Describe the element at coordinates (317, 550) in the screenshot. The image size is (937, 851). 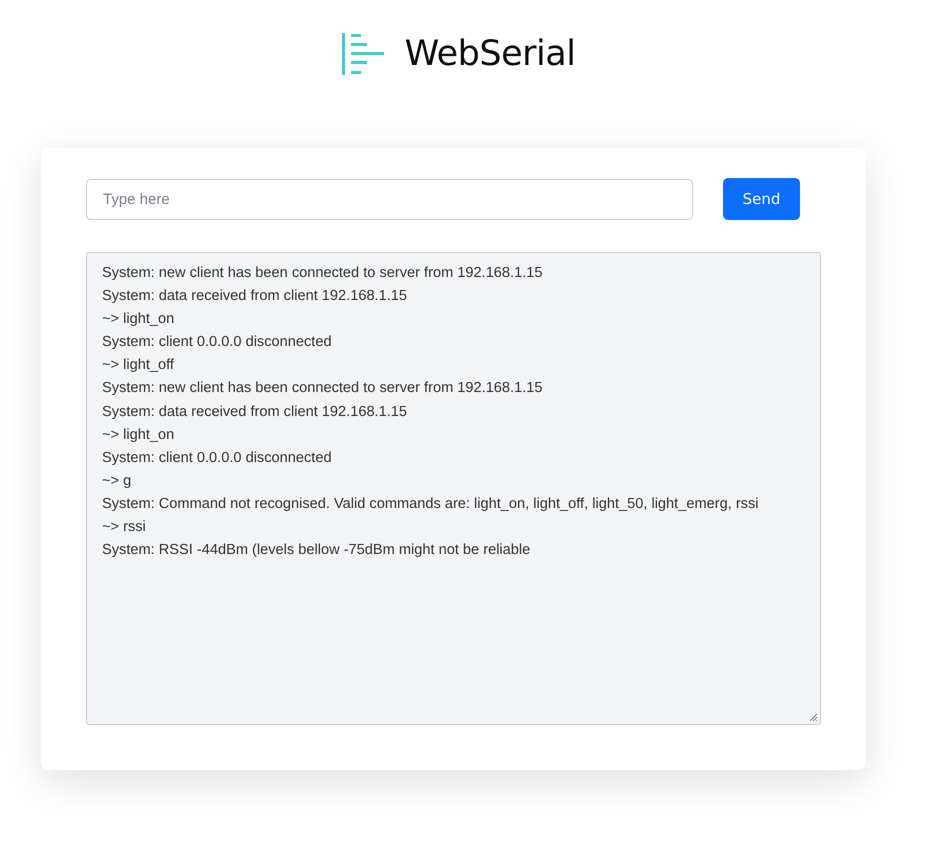
I see `log-line: System: RSSI -44dBm (levels bellow -75dBm might not be reliable` at that location.